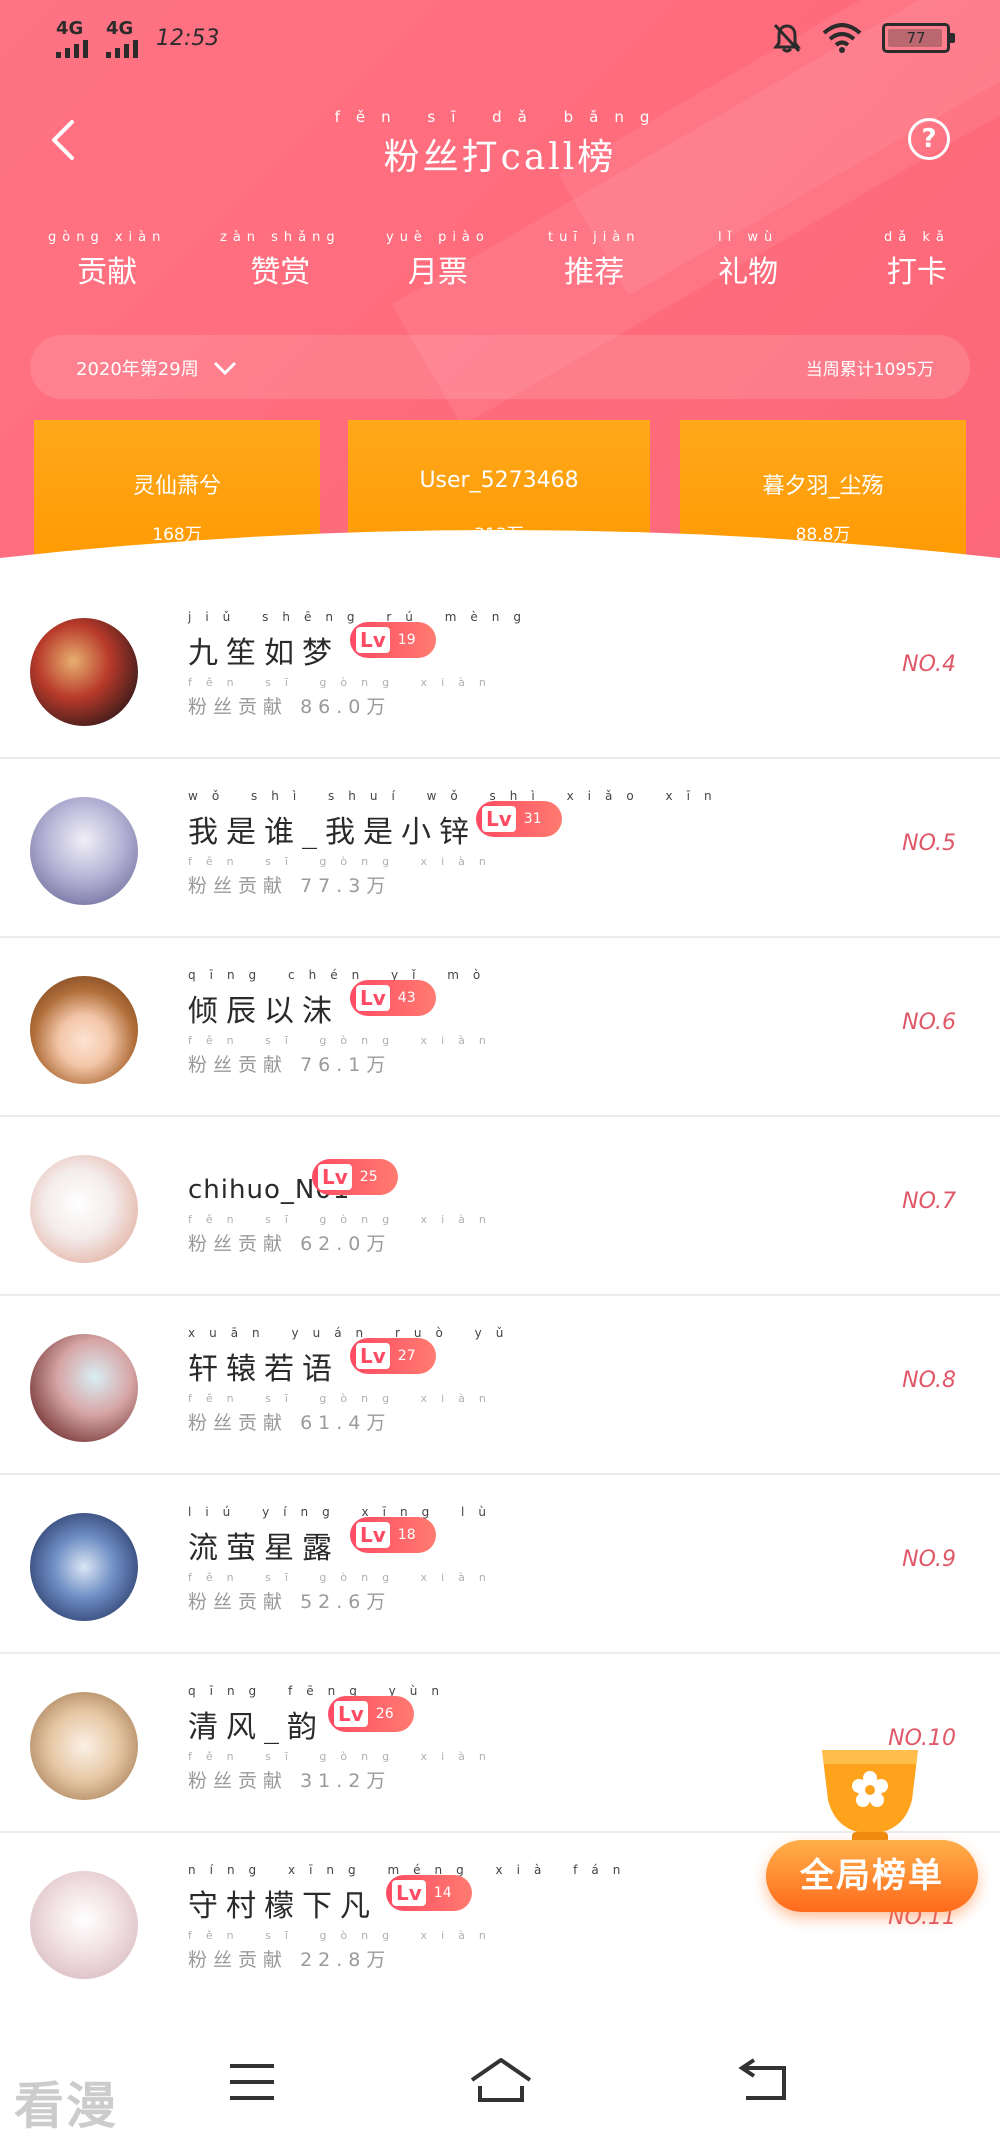 The height and width of the screenshot is (2144, 1000). I want to click on fan-contribution: fěn sī gòng xiàn 粉丝贡献 86.0万, so click(344, 697).